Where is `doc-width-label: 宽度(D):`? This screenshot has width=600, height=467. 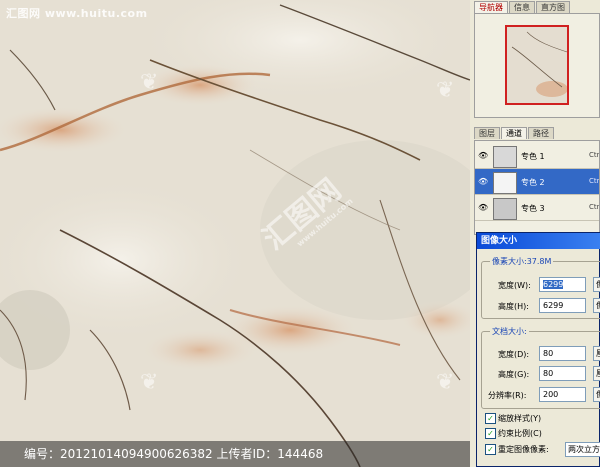
doc-width-label: 宽度(D): is located at coordinates (514, 354).